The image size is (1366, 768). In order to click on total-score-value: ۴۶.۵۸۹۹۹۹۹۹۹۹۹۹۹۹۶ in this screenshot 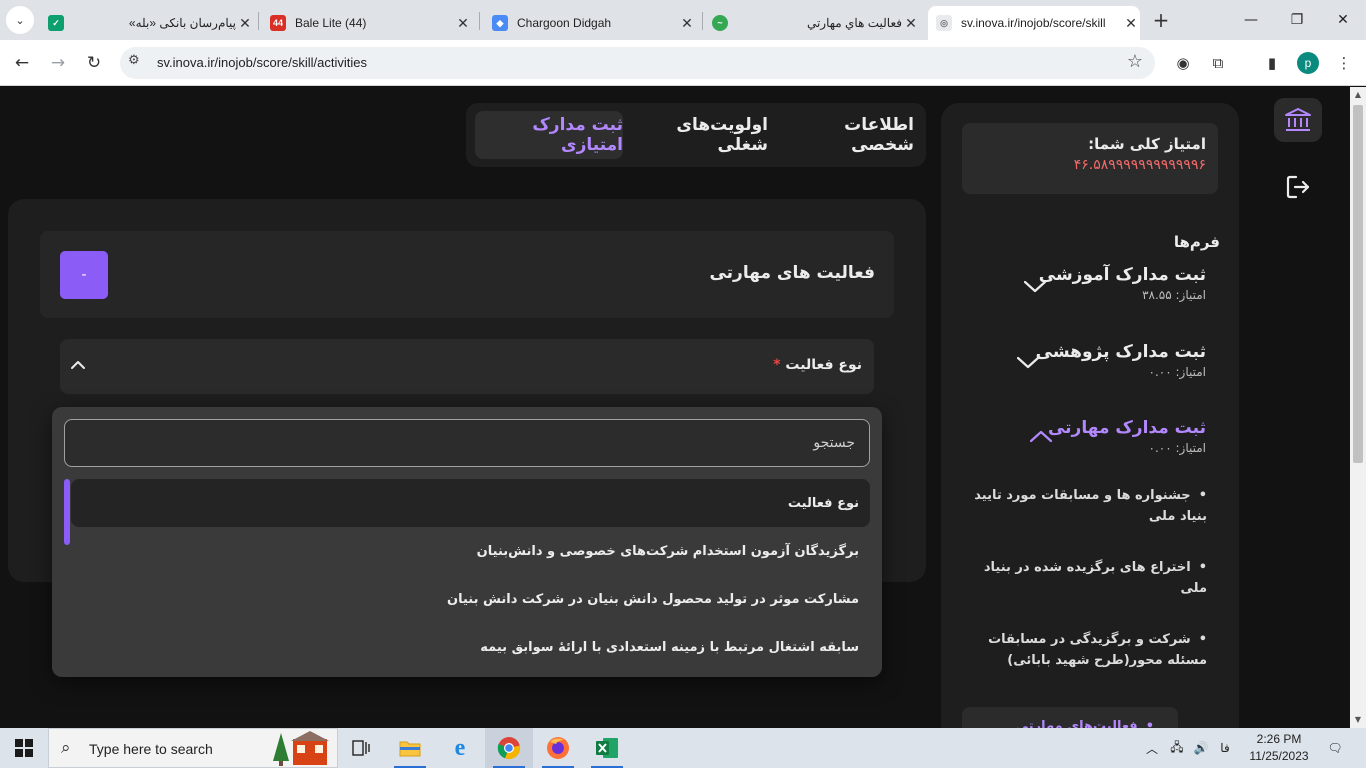, I will do `click(1139, 165)`.